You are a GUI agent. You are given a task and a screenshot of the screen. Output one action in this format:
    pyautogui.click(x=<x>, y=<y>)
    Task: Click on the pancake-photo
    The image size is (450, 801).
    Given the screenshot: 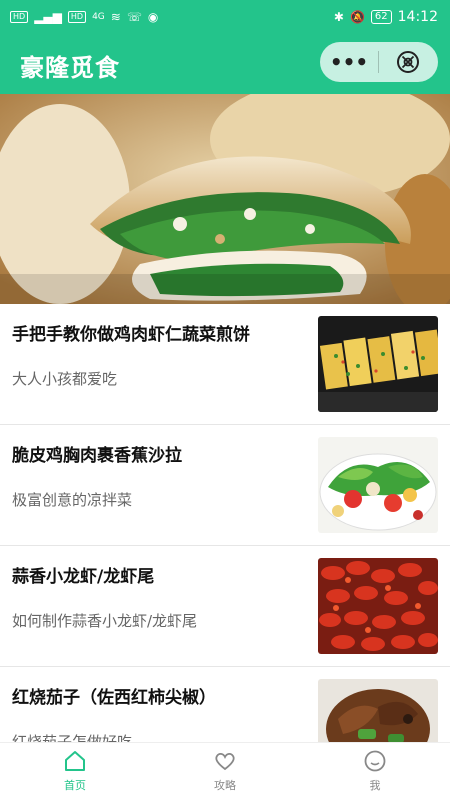 What is the action you would take?
    pyautogui.click(x=378, y=364)
    